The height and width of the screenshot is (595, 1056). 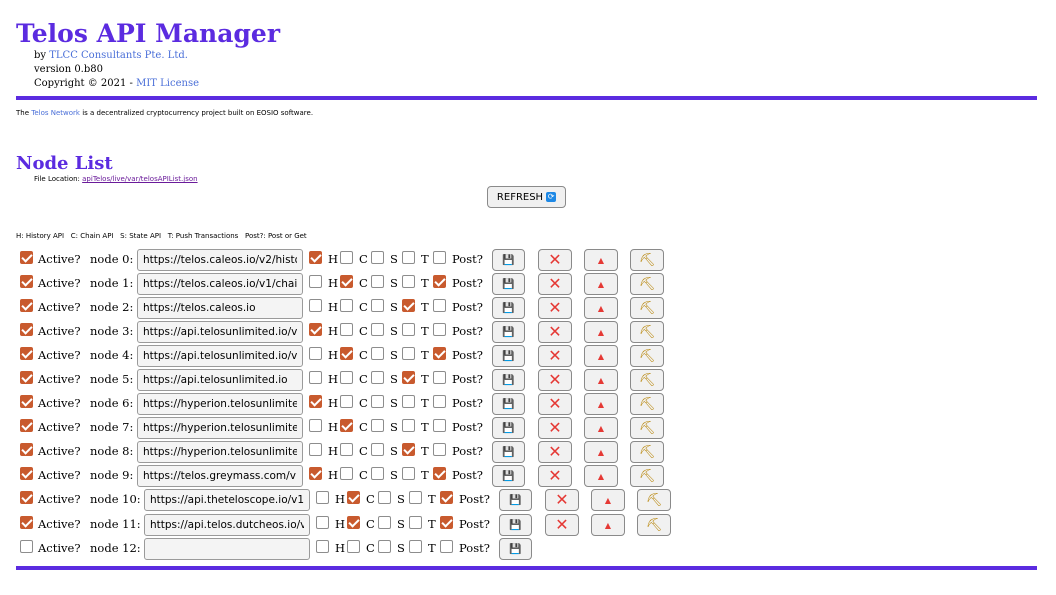 What do you see at coordinates (167, 83) in the screenshot?
I see `license-link: MIT License` at bounding box center [167, 83].